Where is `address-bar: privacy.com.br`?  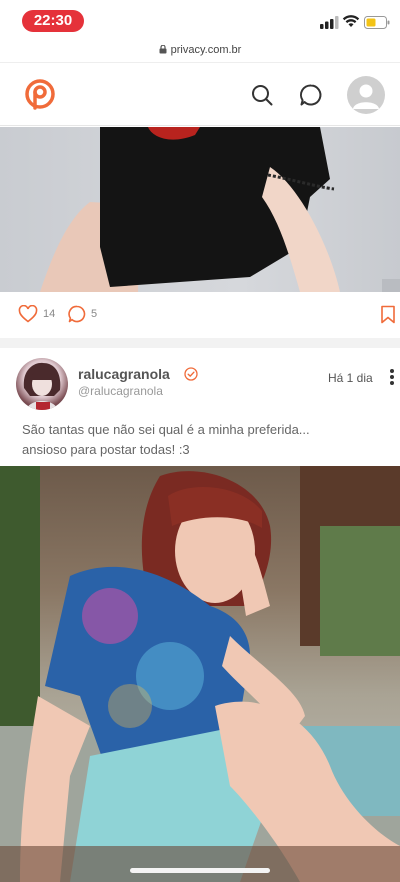
address-bar: privacy.com.br is located at coordinates (200, 50).